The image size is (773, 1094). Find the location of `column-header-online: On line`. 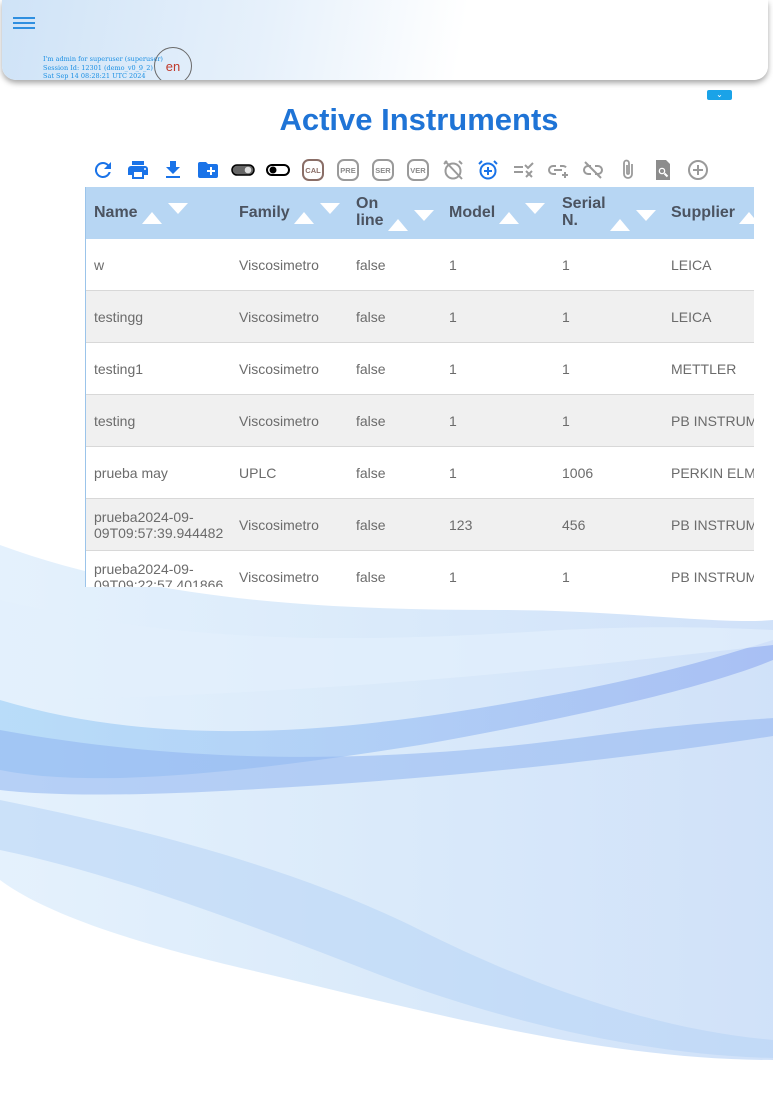

column-header-online: On line is located at coordinates (394, 213).